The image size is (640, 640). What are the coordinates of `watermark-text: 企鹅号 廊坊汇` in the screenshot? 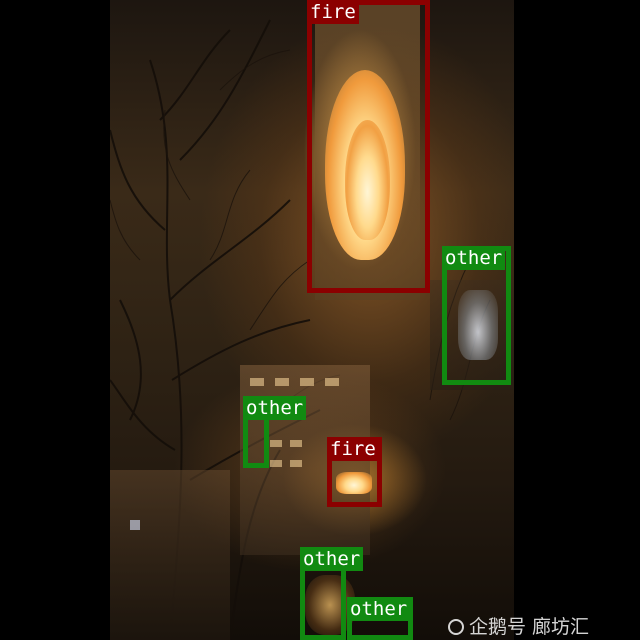 It's located at (529, 627).